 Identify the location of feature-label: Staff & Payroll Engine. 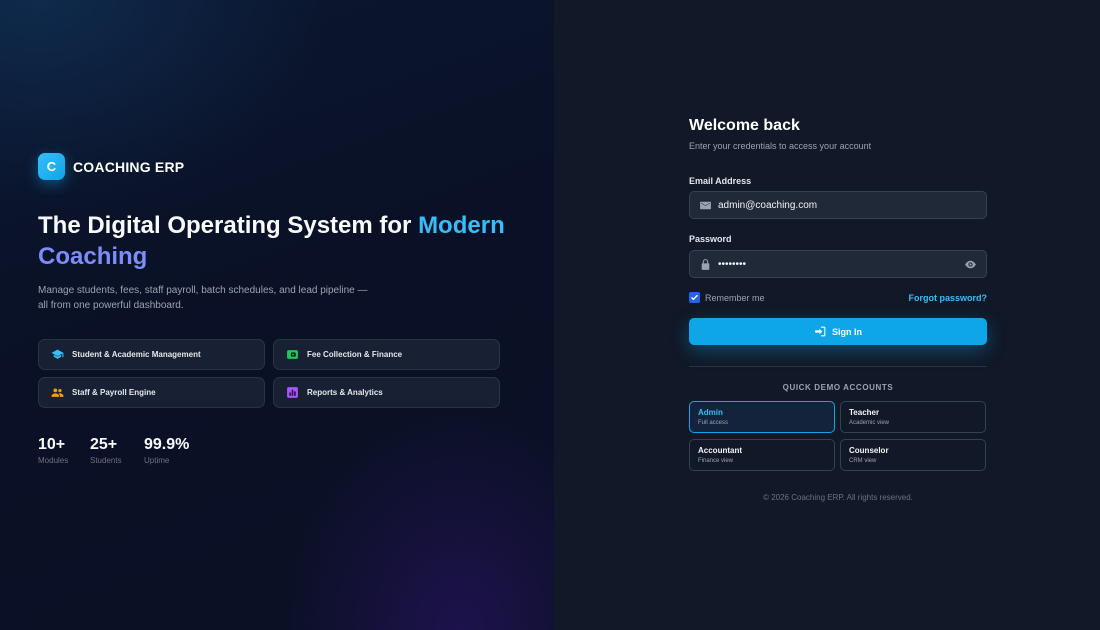
(114, 392).